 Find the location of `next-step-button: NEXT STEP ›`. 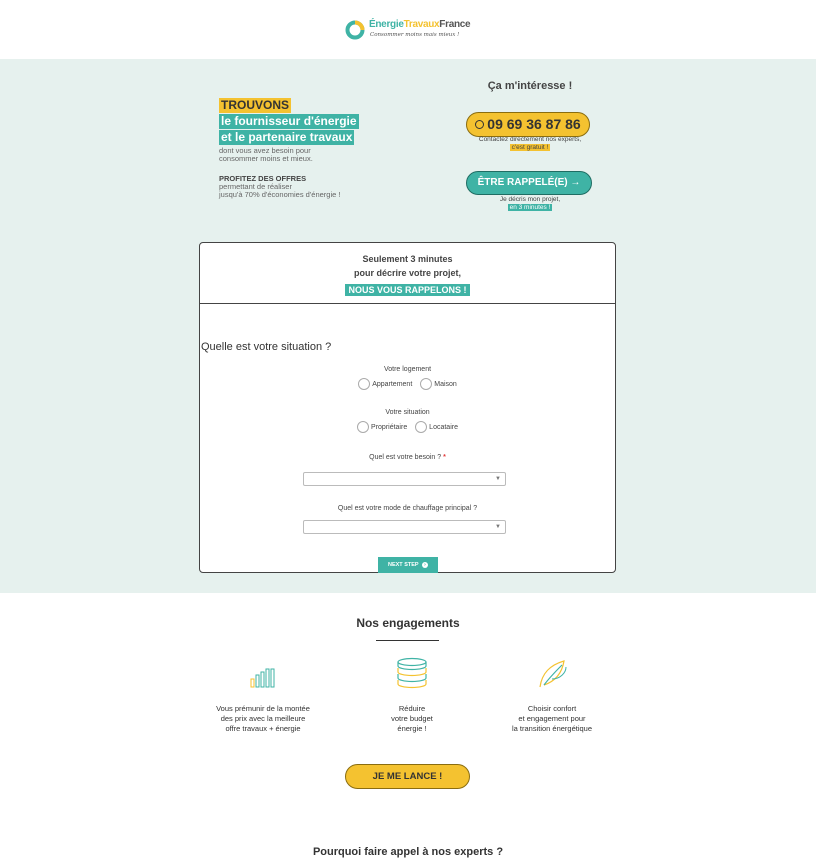

next-step-button: NEXT STEP › is located at coordinates (408, 565).